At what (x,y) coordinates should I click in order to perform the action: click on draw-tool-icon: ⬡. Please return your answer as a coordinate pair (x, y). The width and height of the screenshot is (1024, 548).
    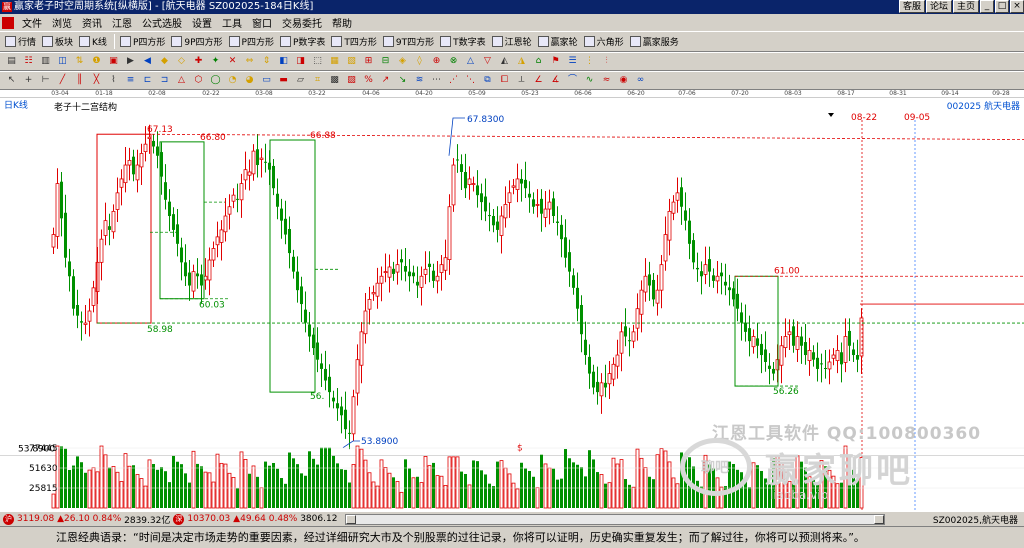
    Looking at the image, I should click on (198, 80).